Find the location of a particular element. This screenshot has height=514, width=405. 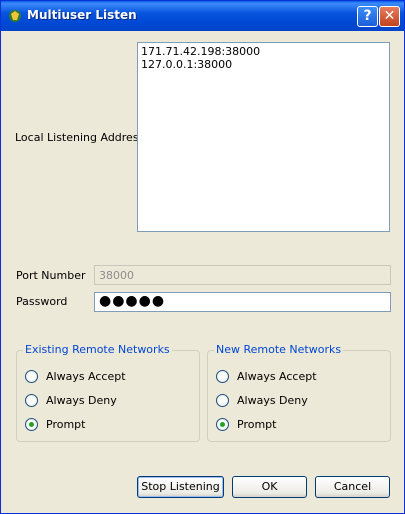

close-button: ✕ is located at coordinates (389, 16).